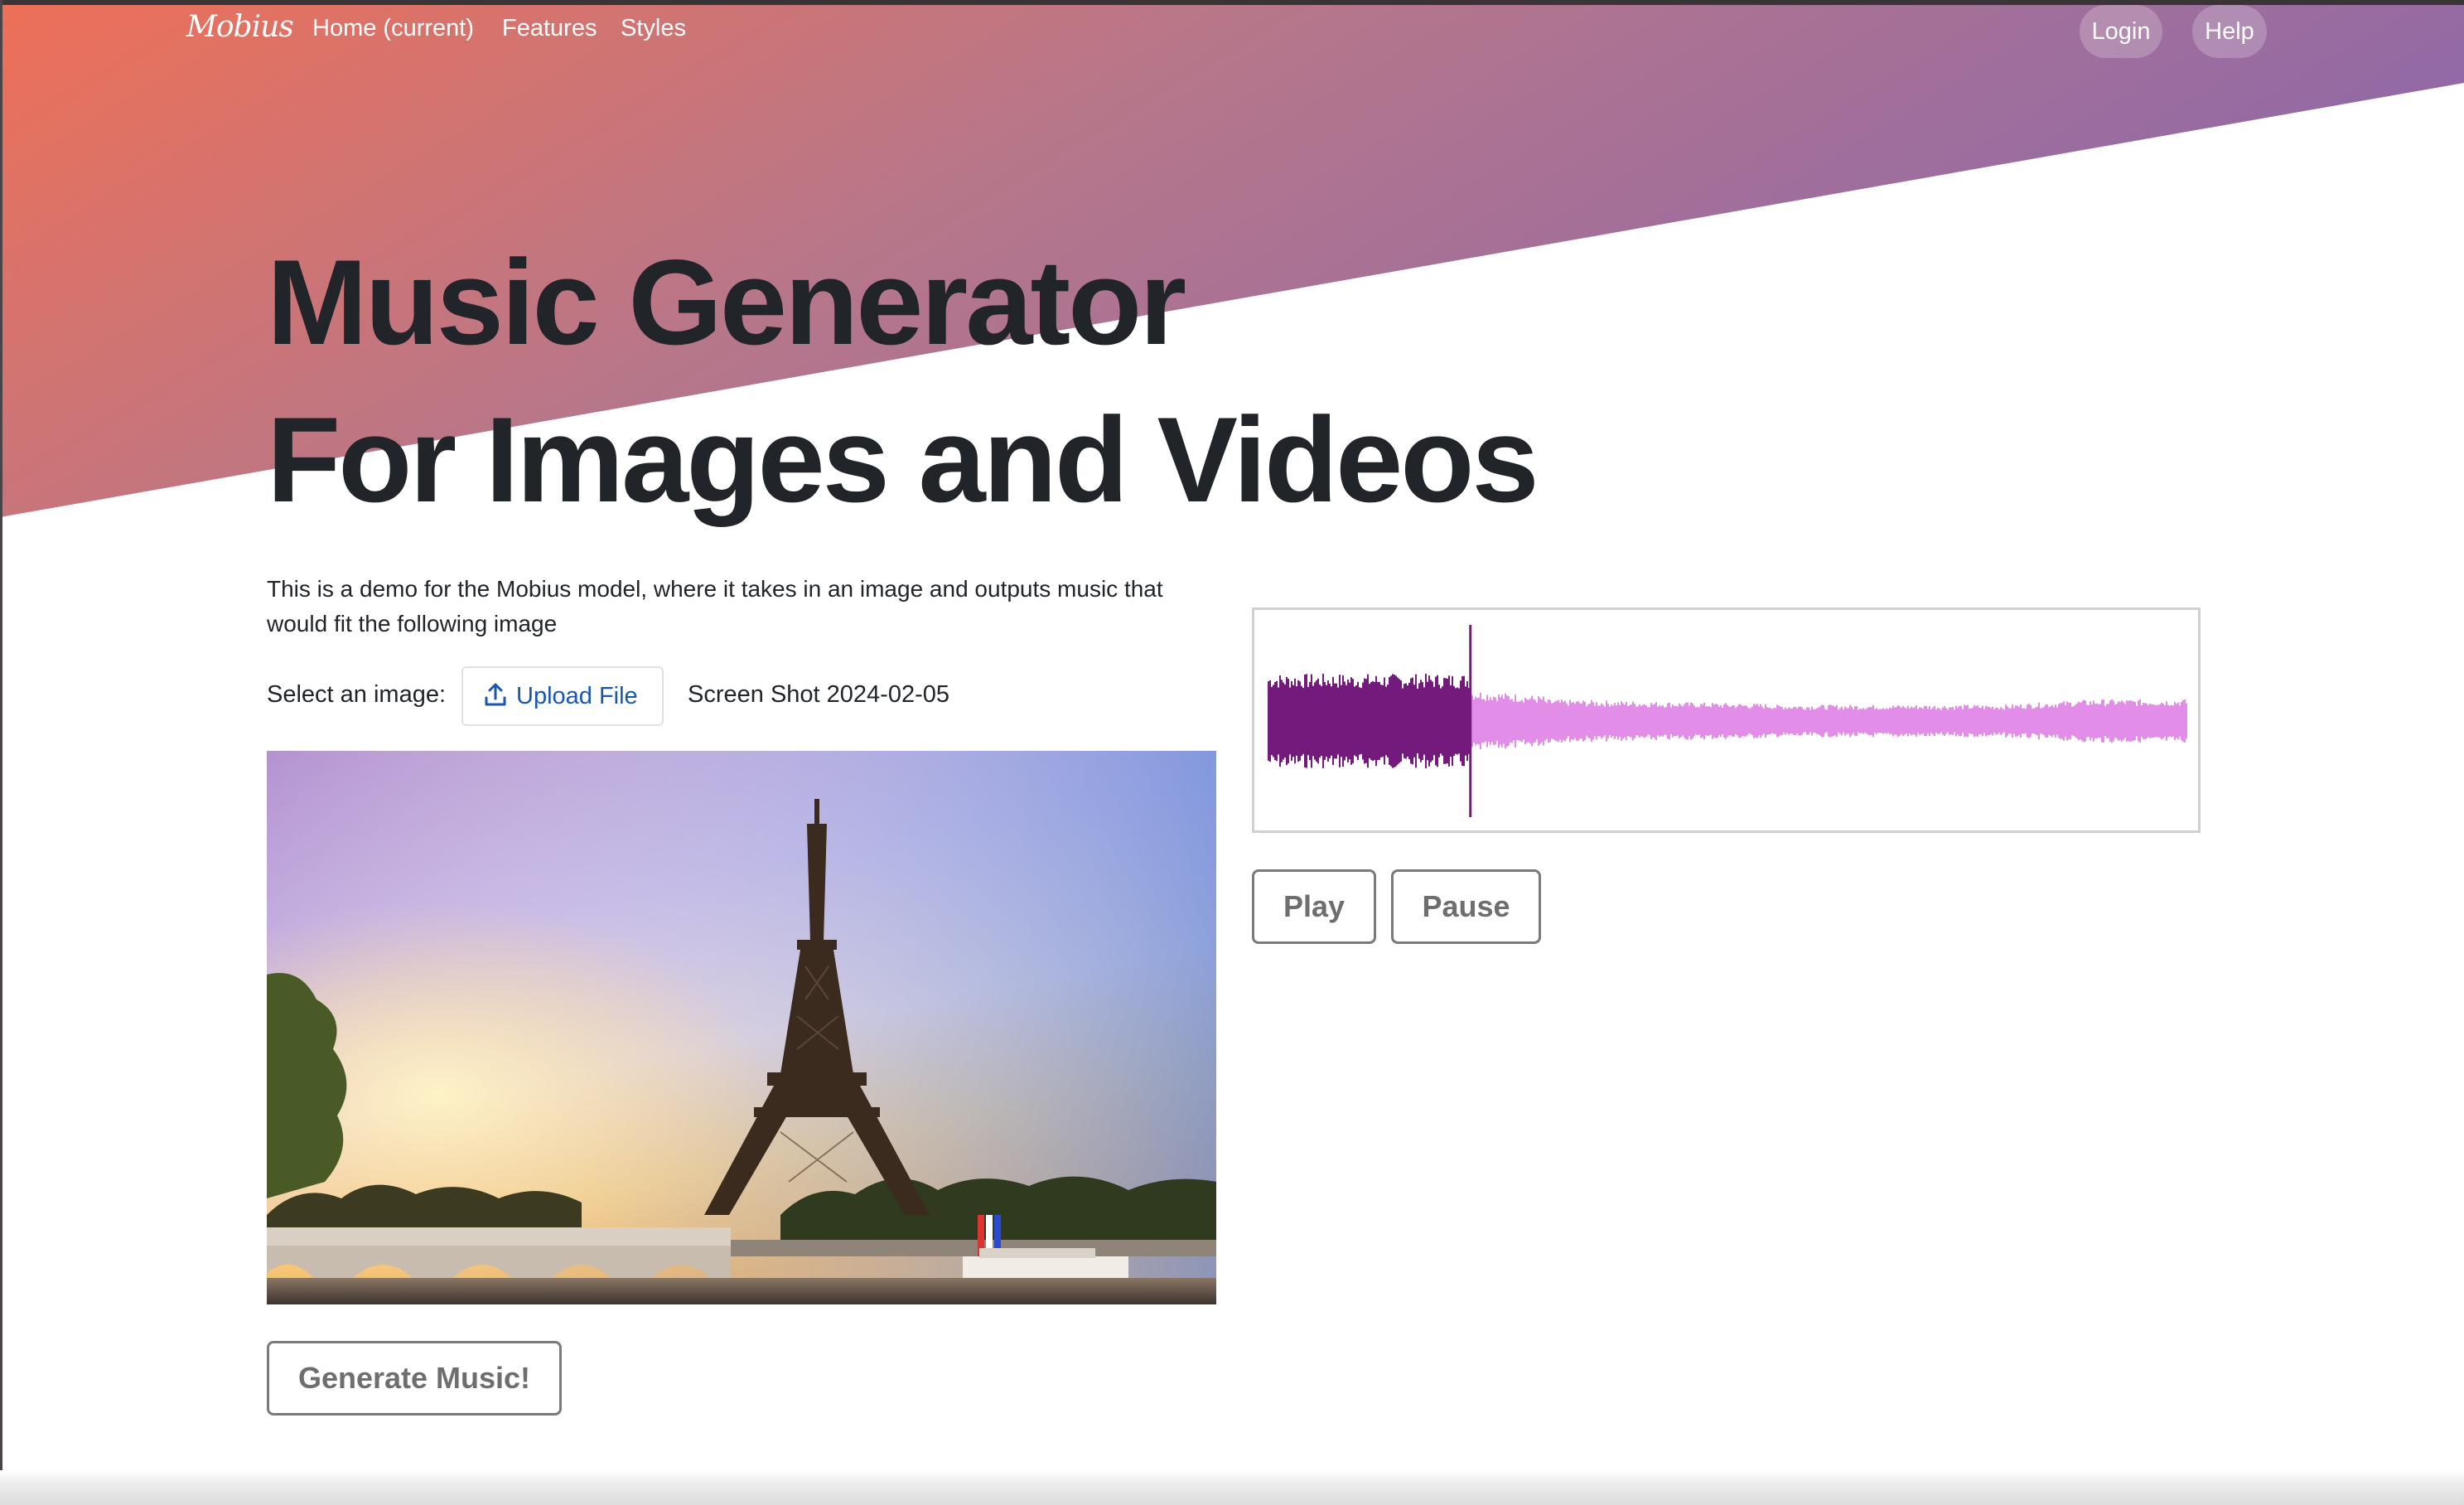 The image size is (2464, 1505). Describe the element at coordinates (741, 1027) in the screenshot. I see `uploaded-image-eiffel-tower` at that location.